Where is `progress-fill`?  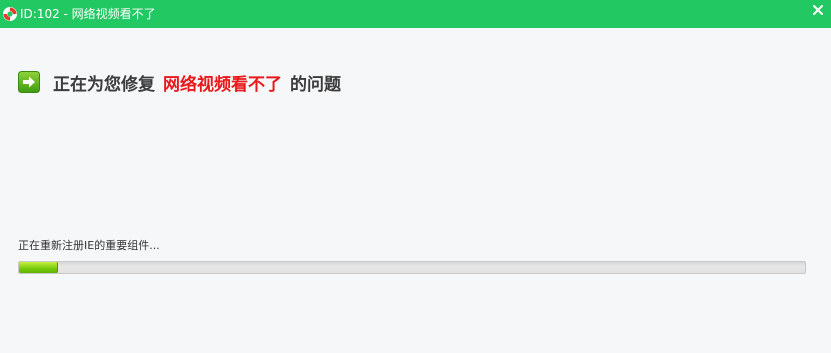
progress-fill is located at coordinates (39, 267).